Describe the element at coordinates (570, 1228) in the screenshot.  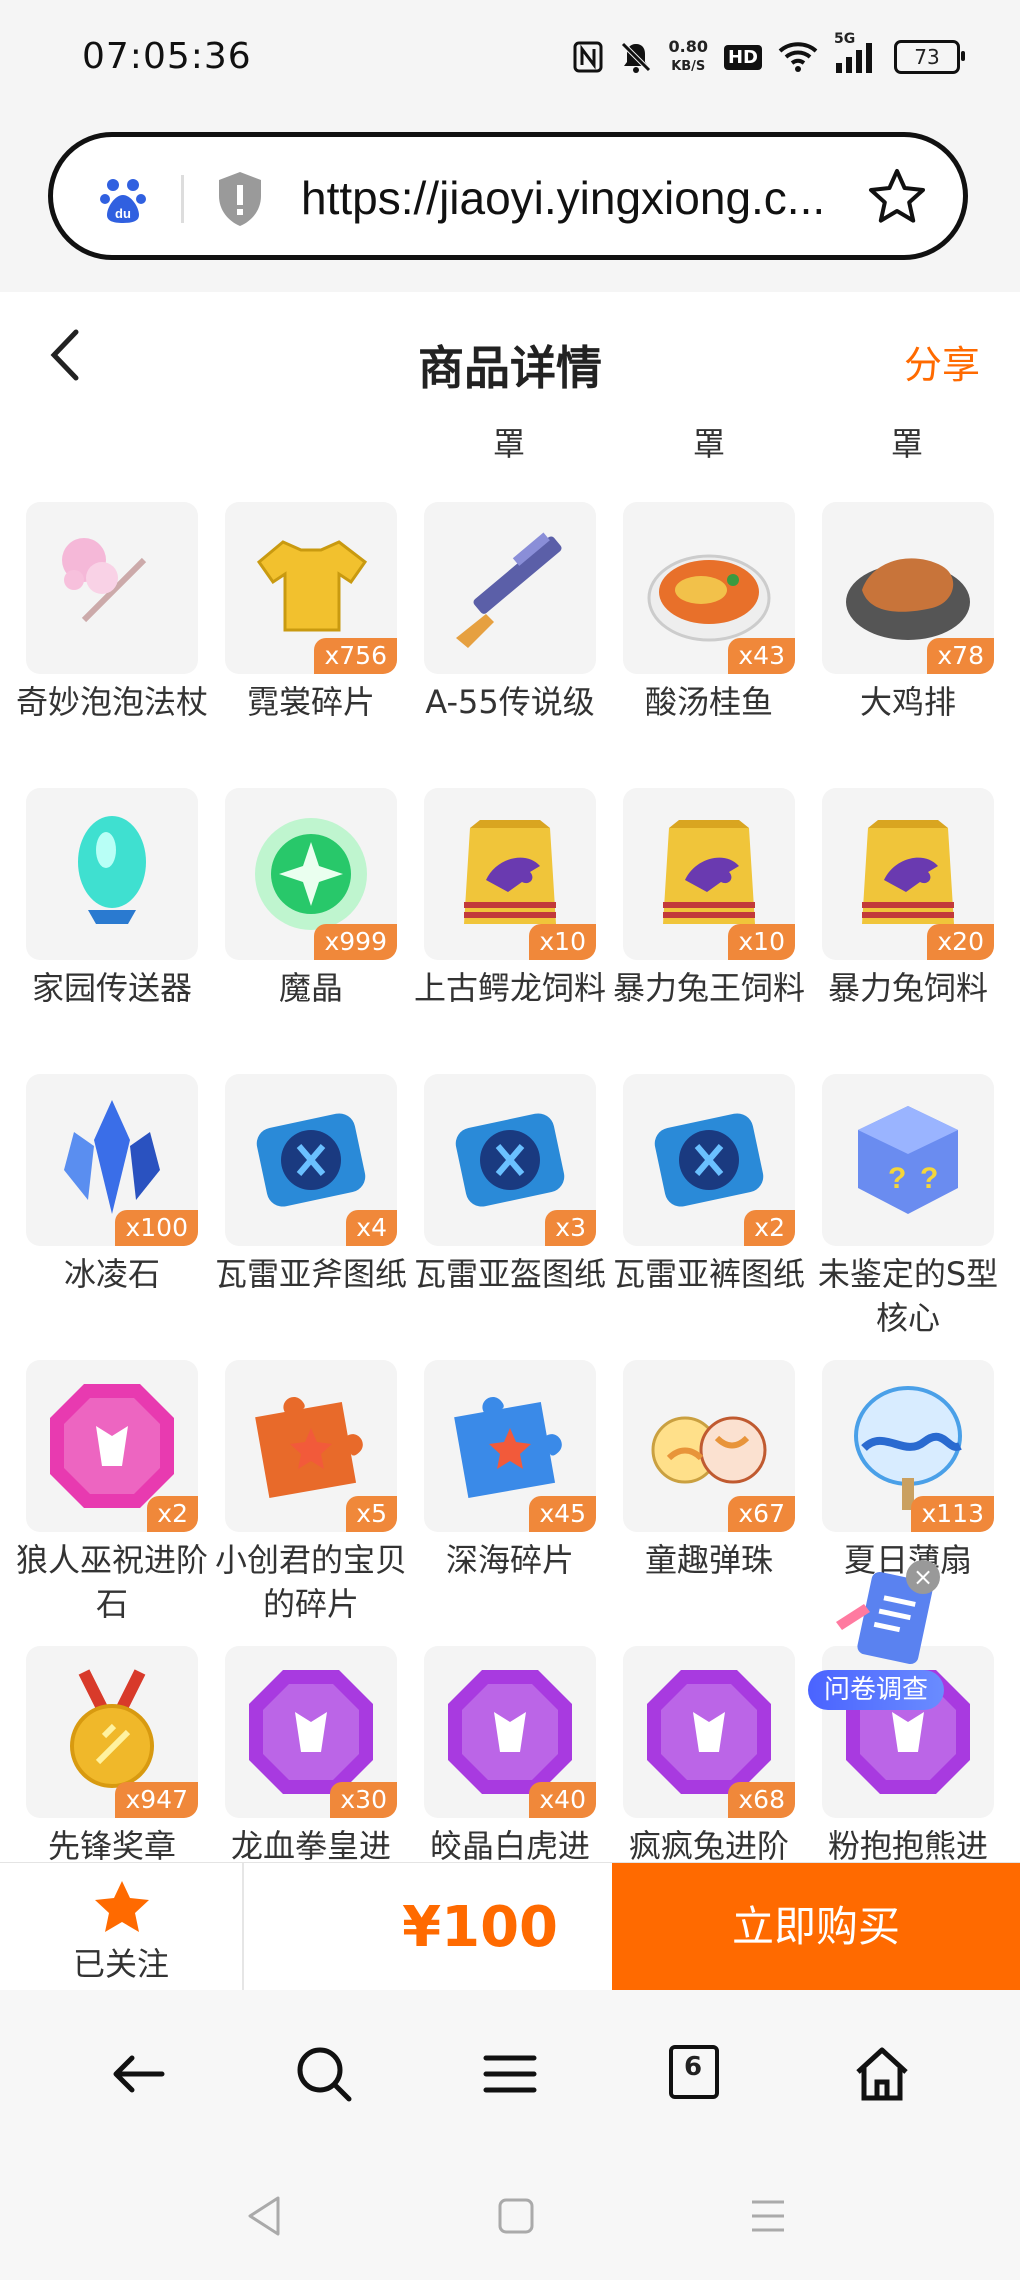
I see `quantity-badge: x3` at that location.